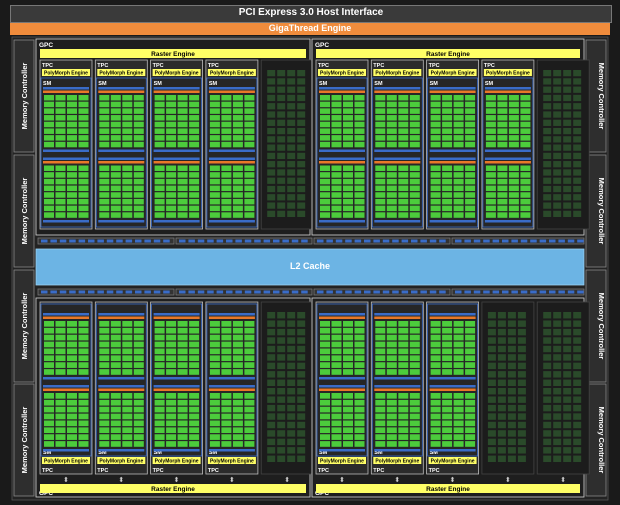  I want to click on gpc-1-tpc-1-label: TPC, so click(47, 66).